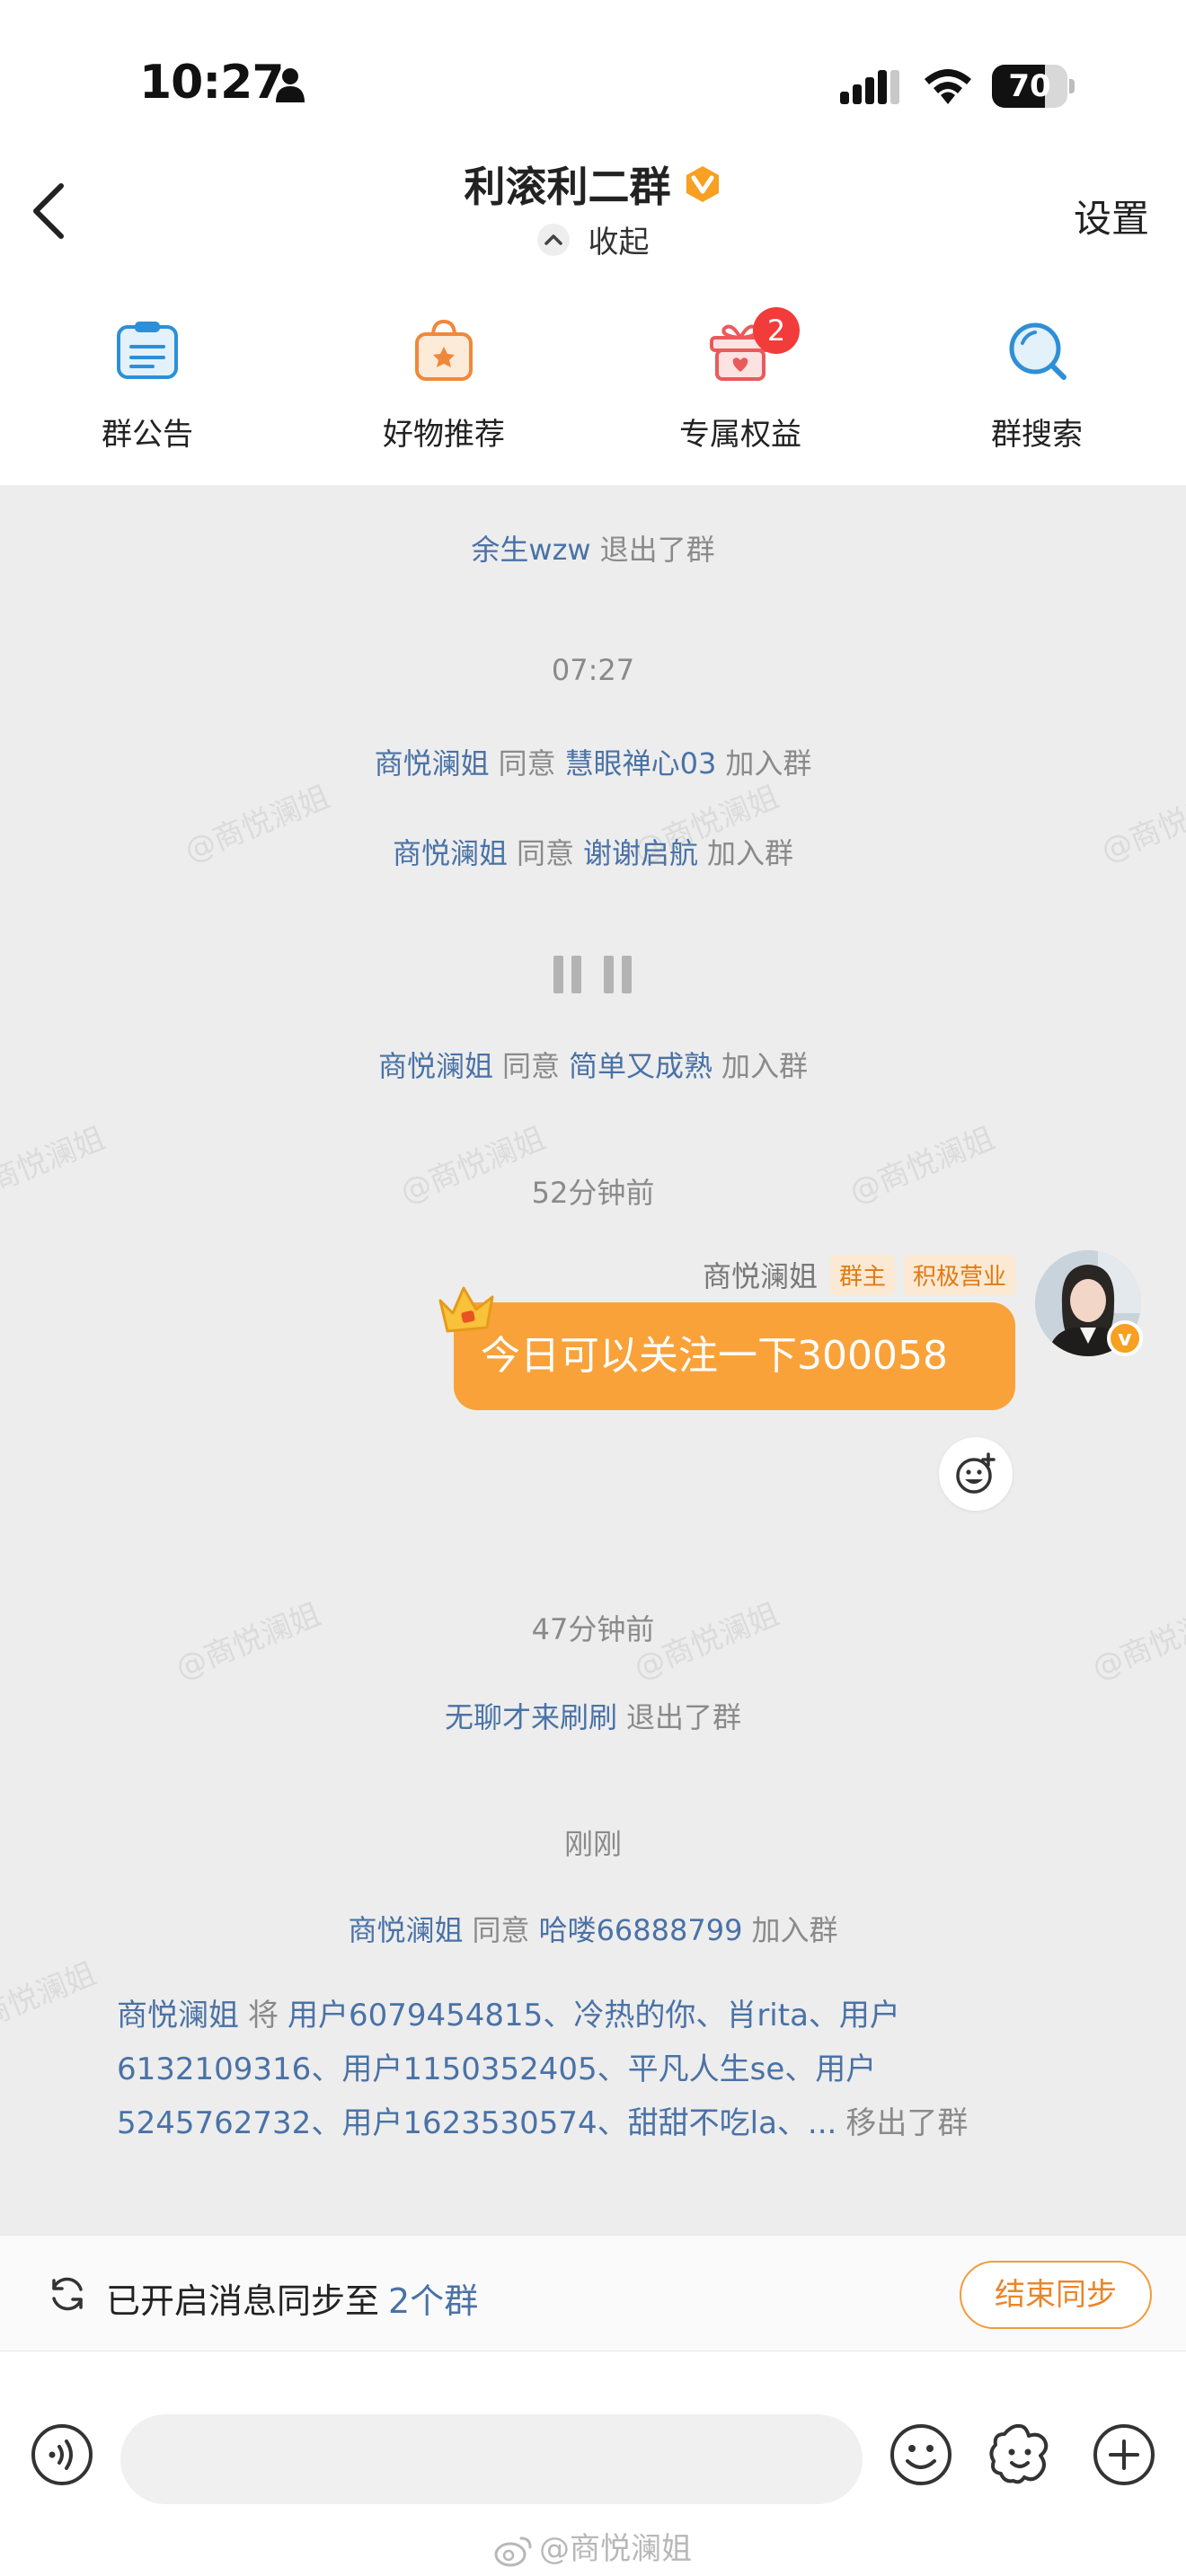 This screenshot has width=1186, height=2576. What do you see at coordinates (593, 395) in the screenshot?
I see `quick-actions: 群公告 好物推荐 专属权益 2 群搜索` at bounding box center [593, 395].